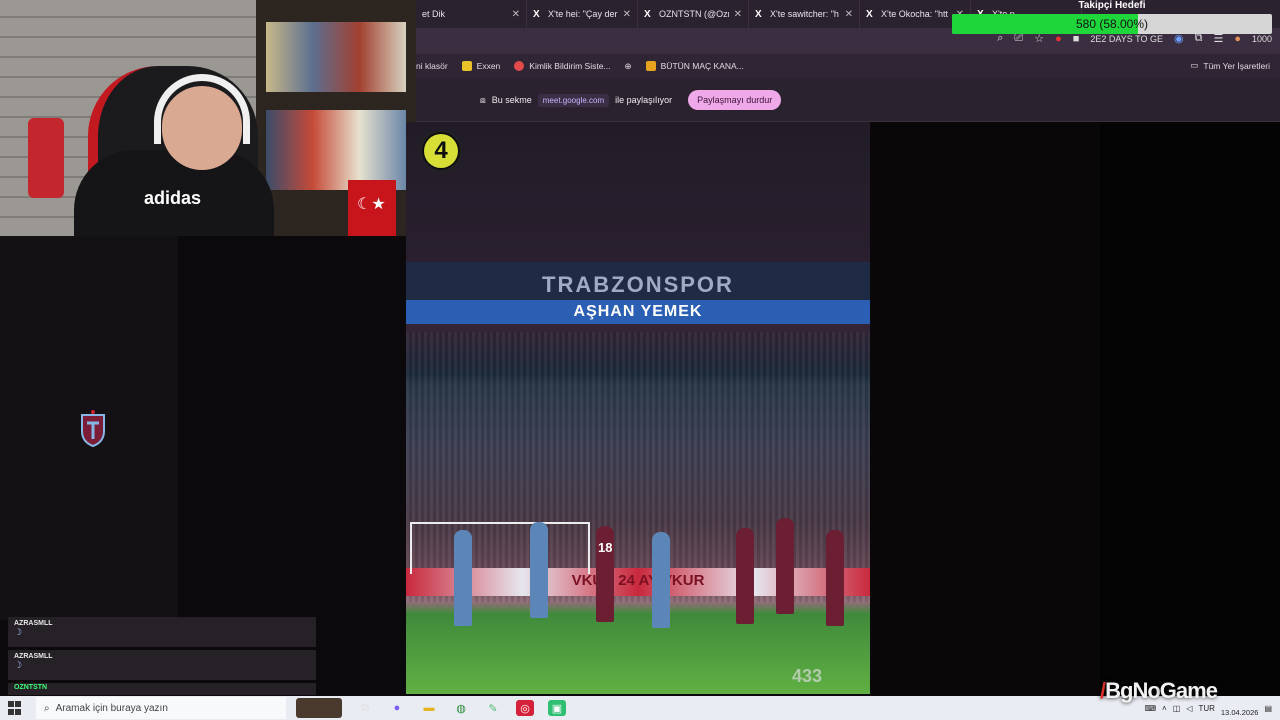 The image size is (1280, 720). Describe the element at coordinates (638, 284) in the screenshot. I see `stadium-banner-text: TRABZONSPOR` at that location.